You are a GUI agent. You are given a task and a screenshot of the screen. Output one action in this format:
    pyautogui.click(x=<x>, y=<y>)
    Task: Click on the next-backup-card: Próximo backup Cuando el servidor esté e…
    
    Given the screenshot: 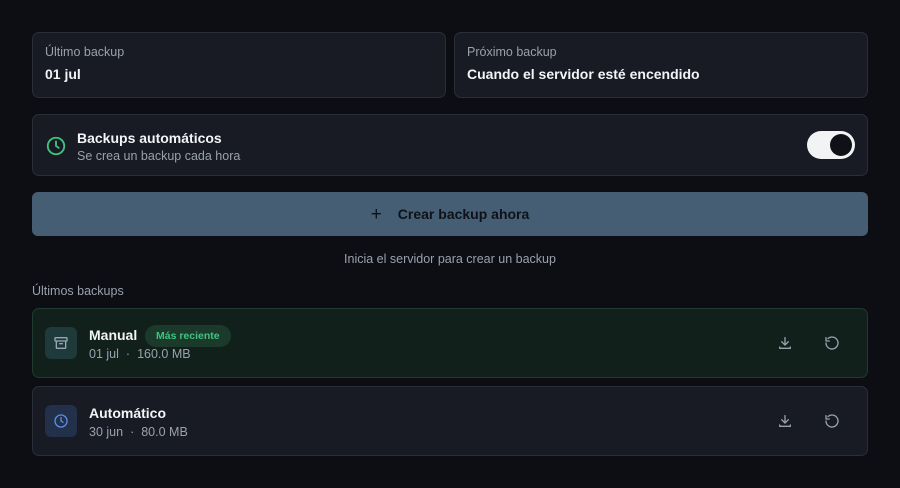 What is the action you would take?
    pyautogui.click(x=661, y=65)
    